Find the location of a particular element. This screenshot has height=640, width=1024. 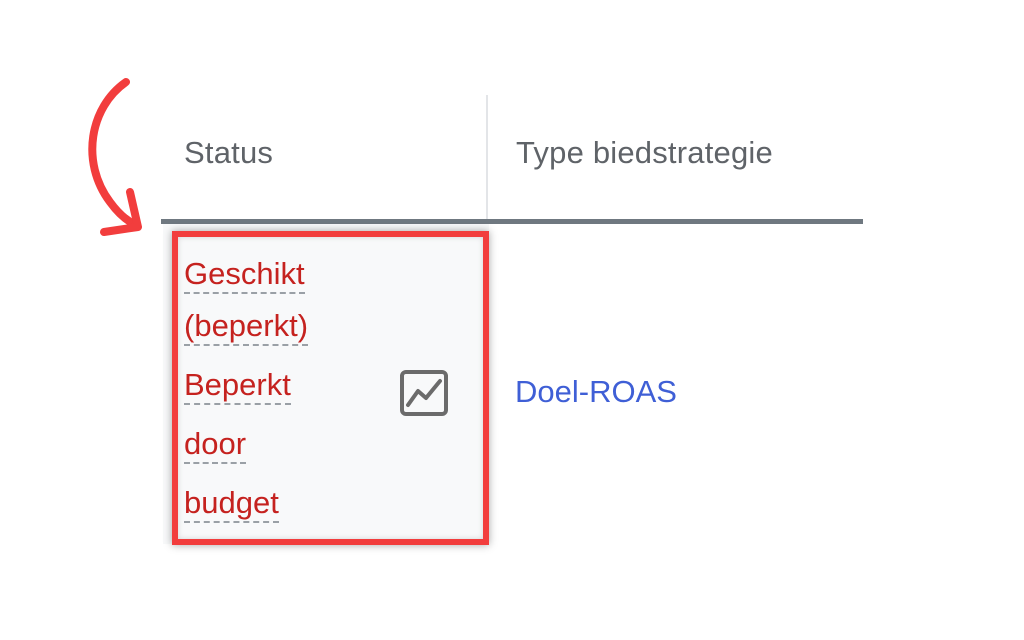

status-text-eligible: Geschikt is located at coordinates (244, 274).